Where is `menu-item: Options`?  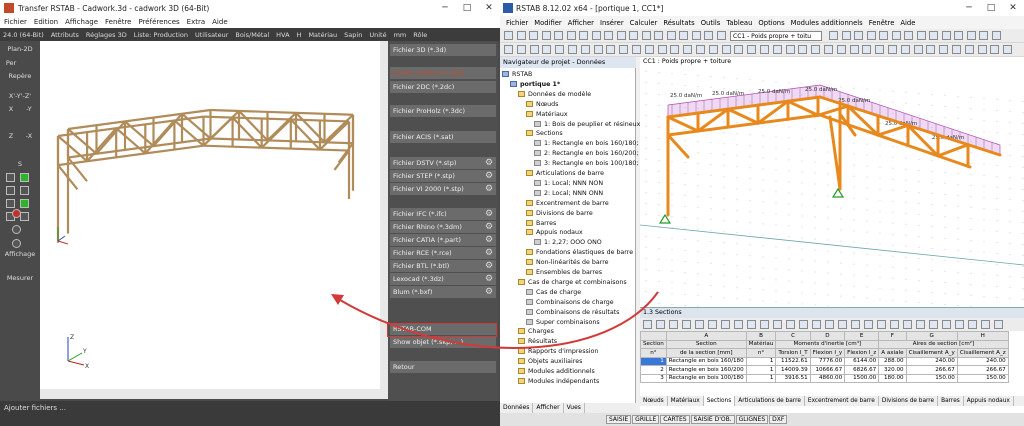
menu-item: Options is located at coordinates (771, 23).